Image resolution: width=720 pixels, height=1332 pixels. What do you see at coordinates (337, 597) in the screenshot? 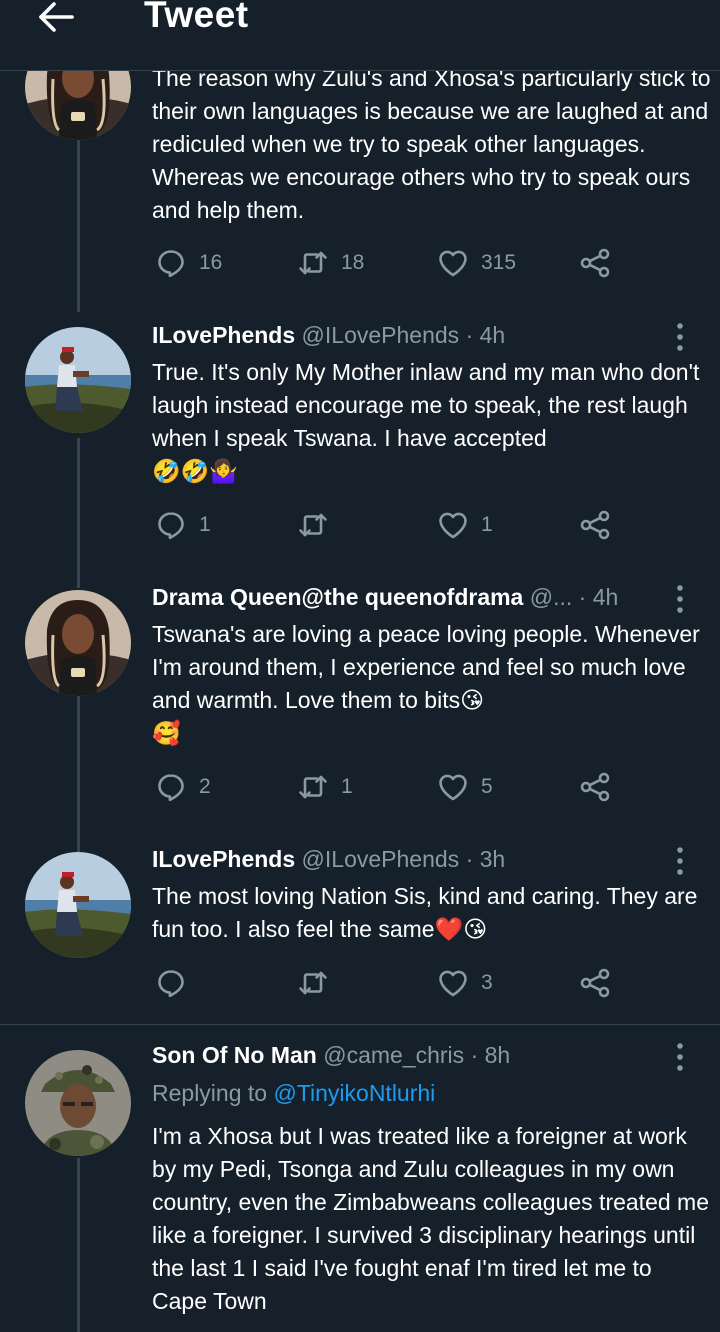
I see `display-name: Drama Queen@the queenofdrama` at bounding box center [337, 597].